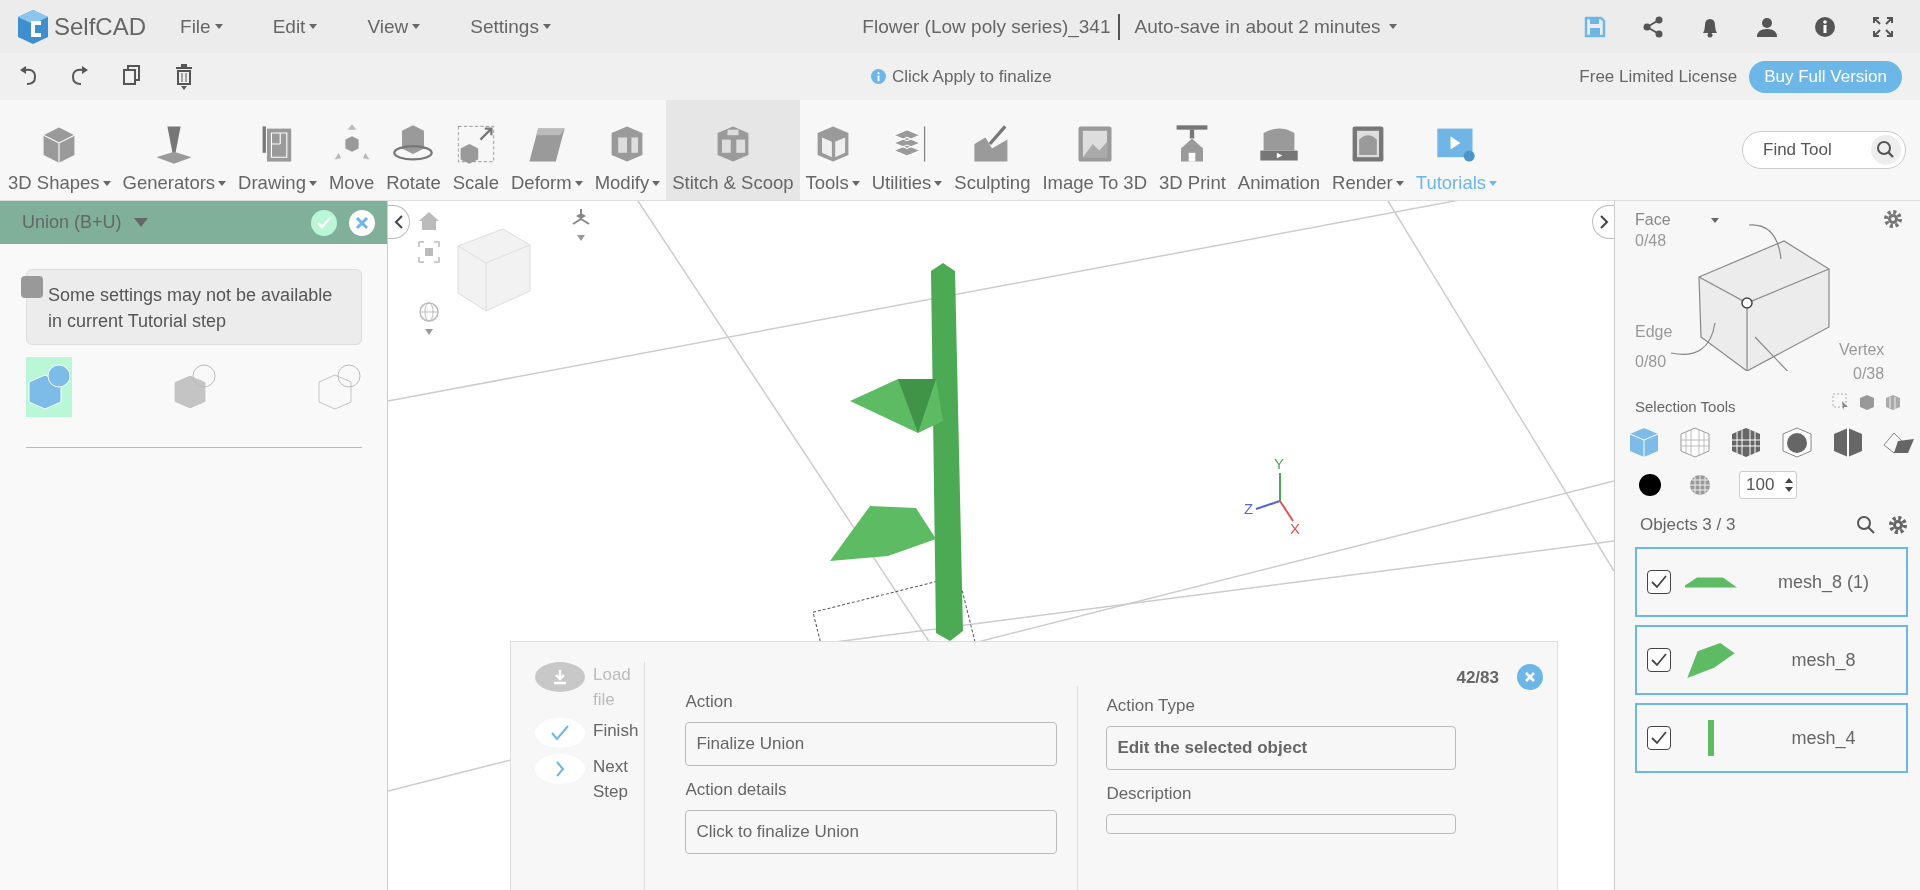 The height and width of the screenshot is (890, 1920). What do you see at coordinates (992, 150) in the screenshot?
I see `toolbar-tool: Sculpting` at bounding box center [992, 150].